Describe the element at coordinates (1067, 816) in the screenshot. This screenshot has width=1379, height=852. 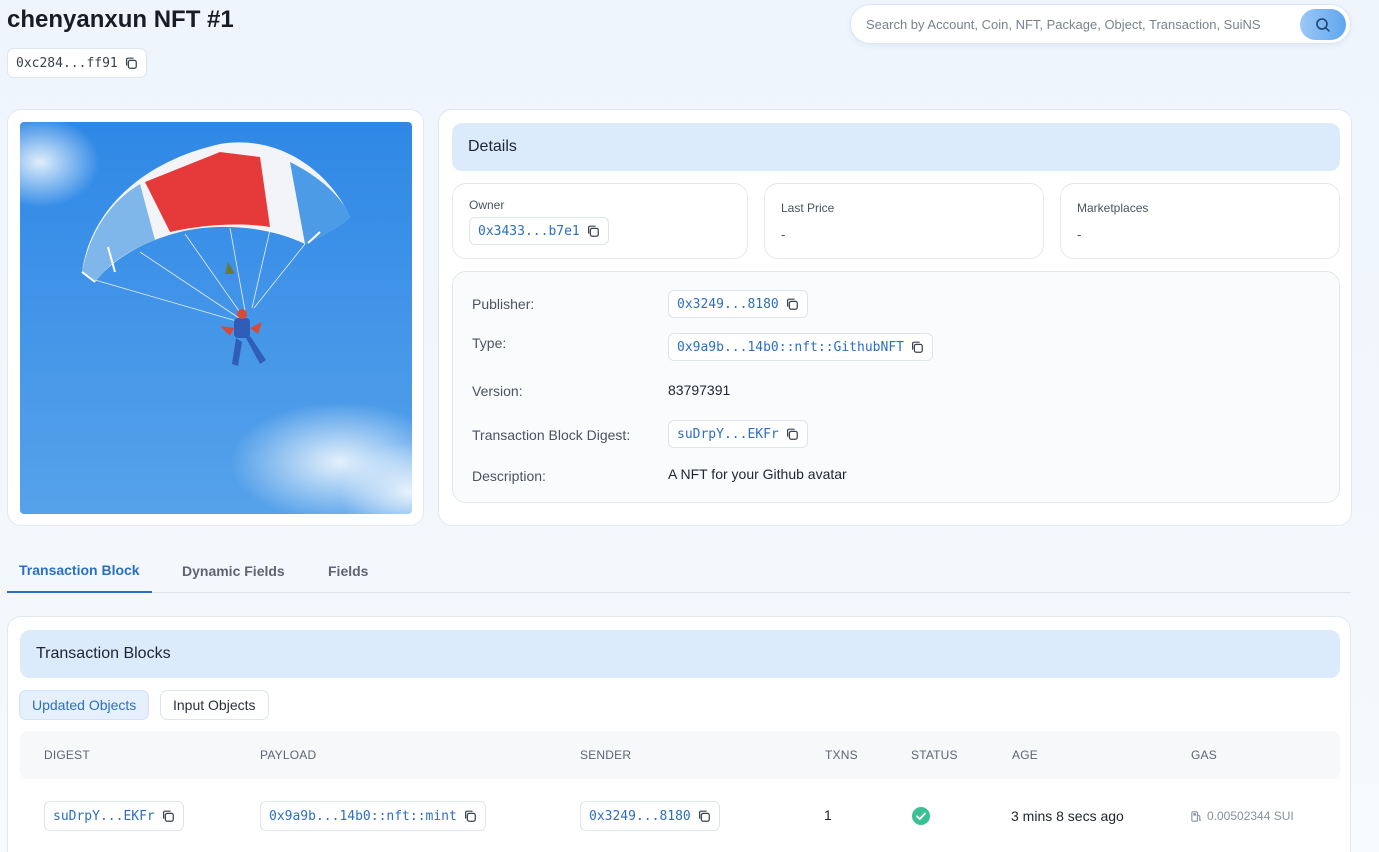
I see `row-age: 3 mins 8 secs ago` at that location.